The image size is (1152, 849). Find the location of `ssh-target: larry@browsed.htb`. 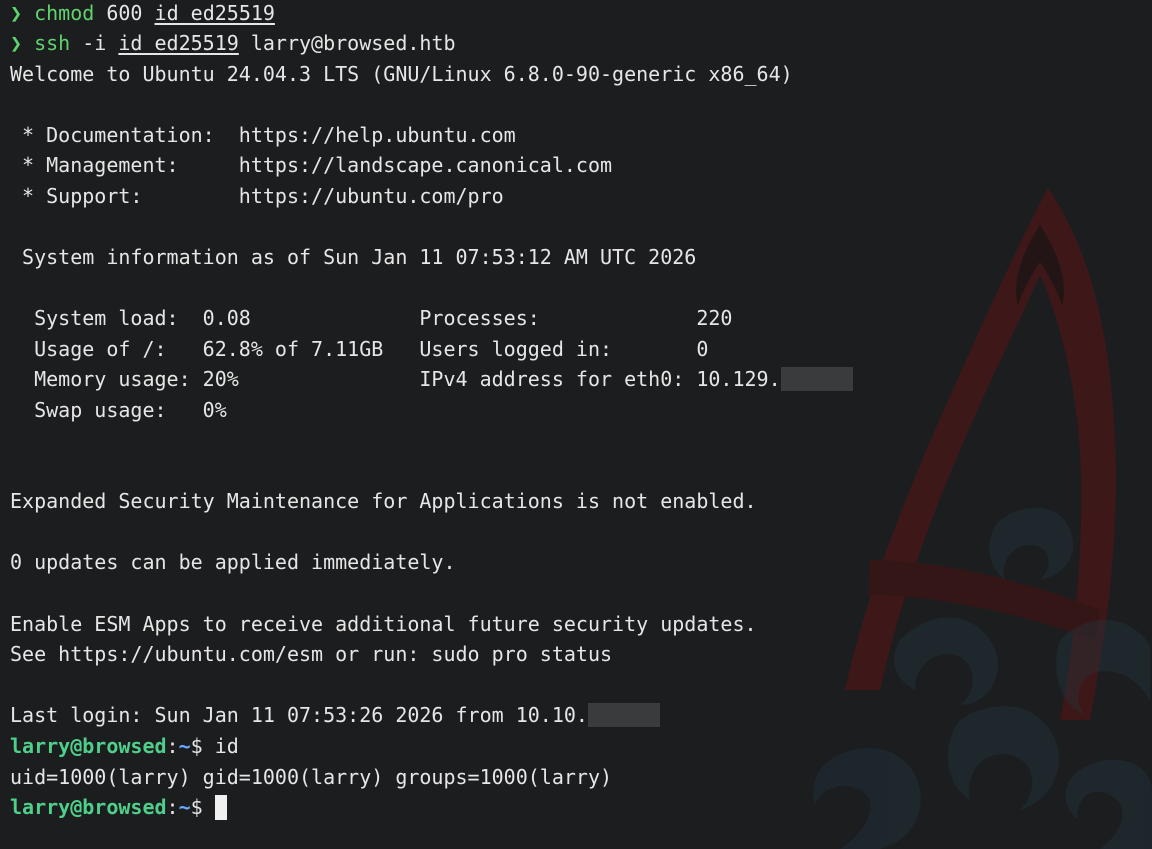

ssh-target: larry@browsed.htb is located at coordinates (347, 43).